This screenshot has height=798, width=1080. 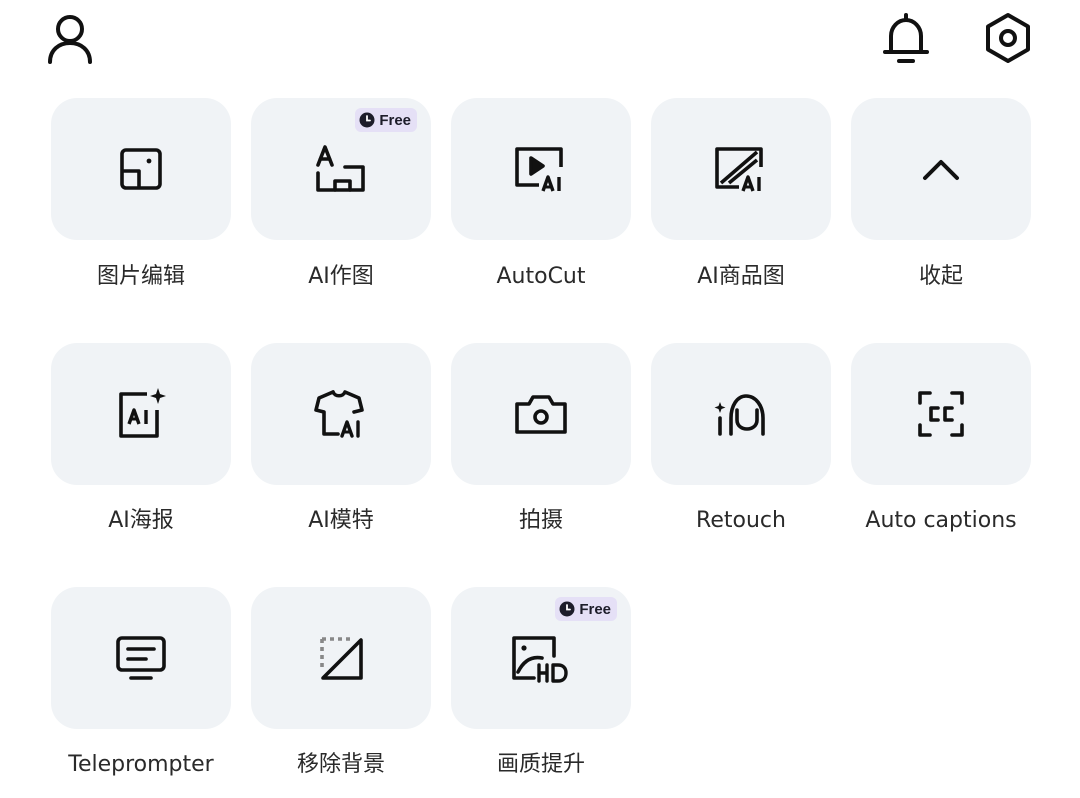 What do you see at coordinates (341, 276) in the screenshot?
I see `tool-label: AI作图` at bounding box center [341, 276].